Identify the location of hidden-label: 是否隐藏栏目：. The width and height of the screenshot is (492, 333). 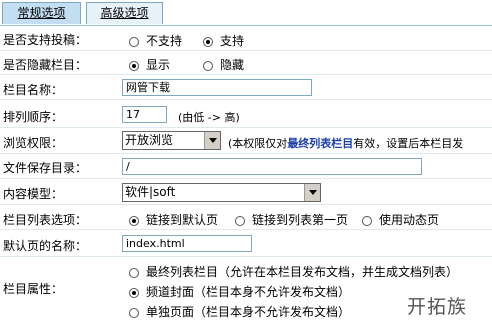
(45, 65).